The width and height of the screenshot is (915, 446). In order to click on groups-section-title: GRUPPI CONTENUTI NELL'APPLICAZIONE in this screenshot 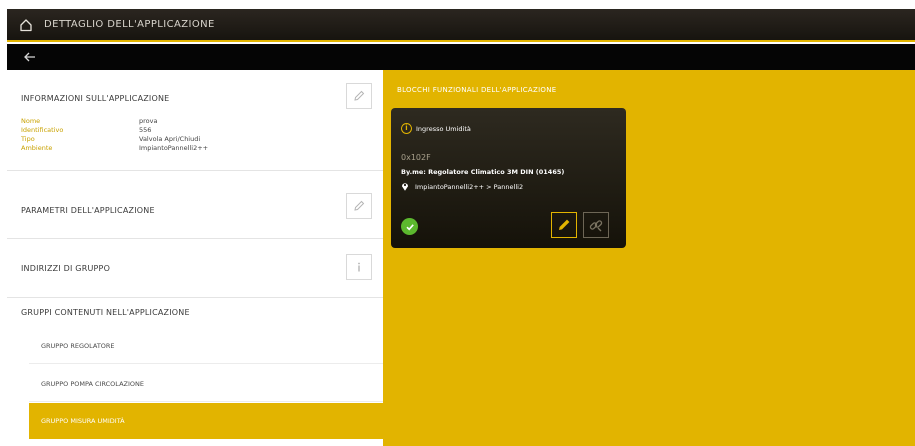, I will do `click(105, 312)`.